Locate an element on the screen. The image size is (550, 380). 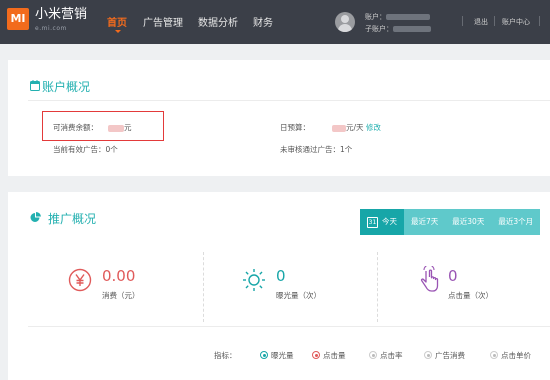
spend-value: 0.00 is located at coordinates (119, 276).